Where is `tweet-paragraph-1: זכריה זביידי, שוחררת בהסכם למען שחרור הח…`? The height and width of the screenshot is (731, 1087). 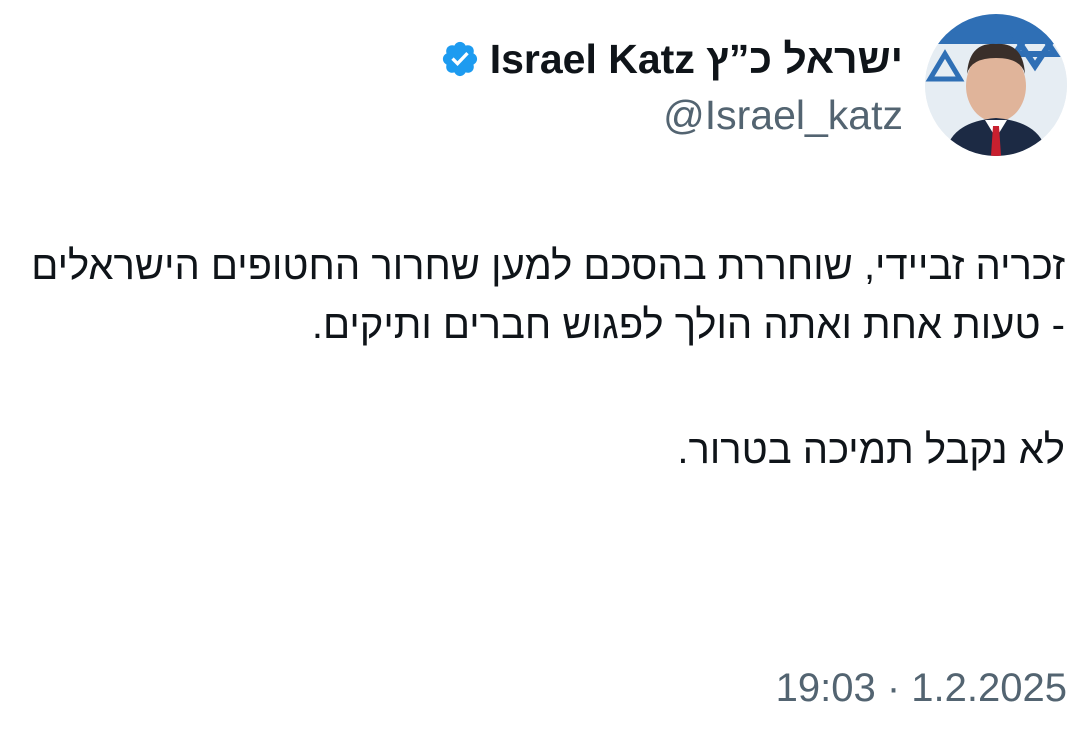
tweet-paragraph-1: זכריה זביידי, שוחררת בהסכם למען שחרור הח… is located at coordinates (548, 295).